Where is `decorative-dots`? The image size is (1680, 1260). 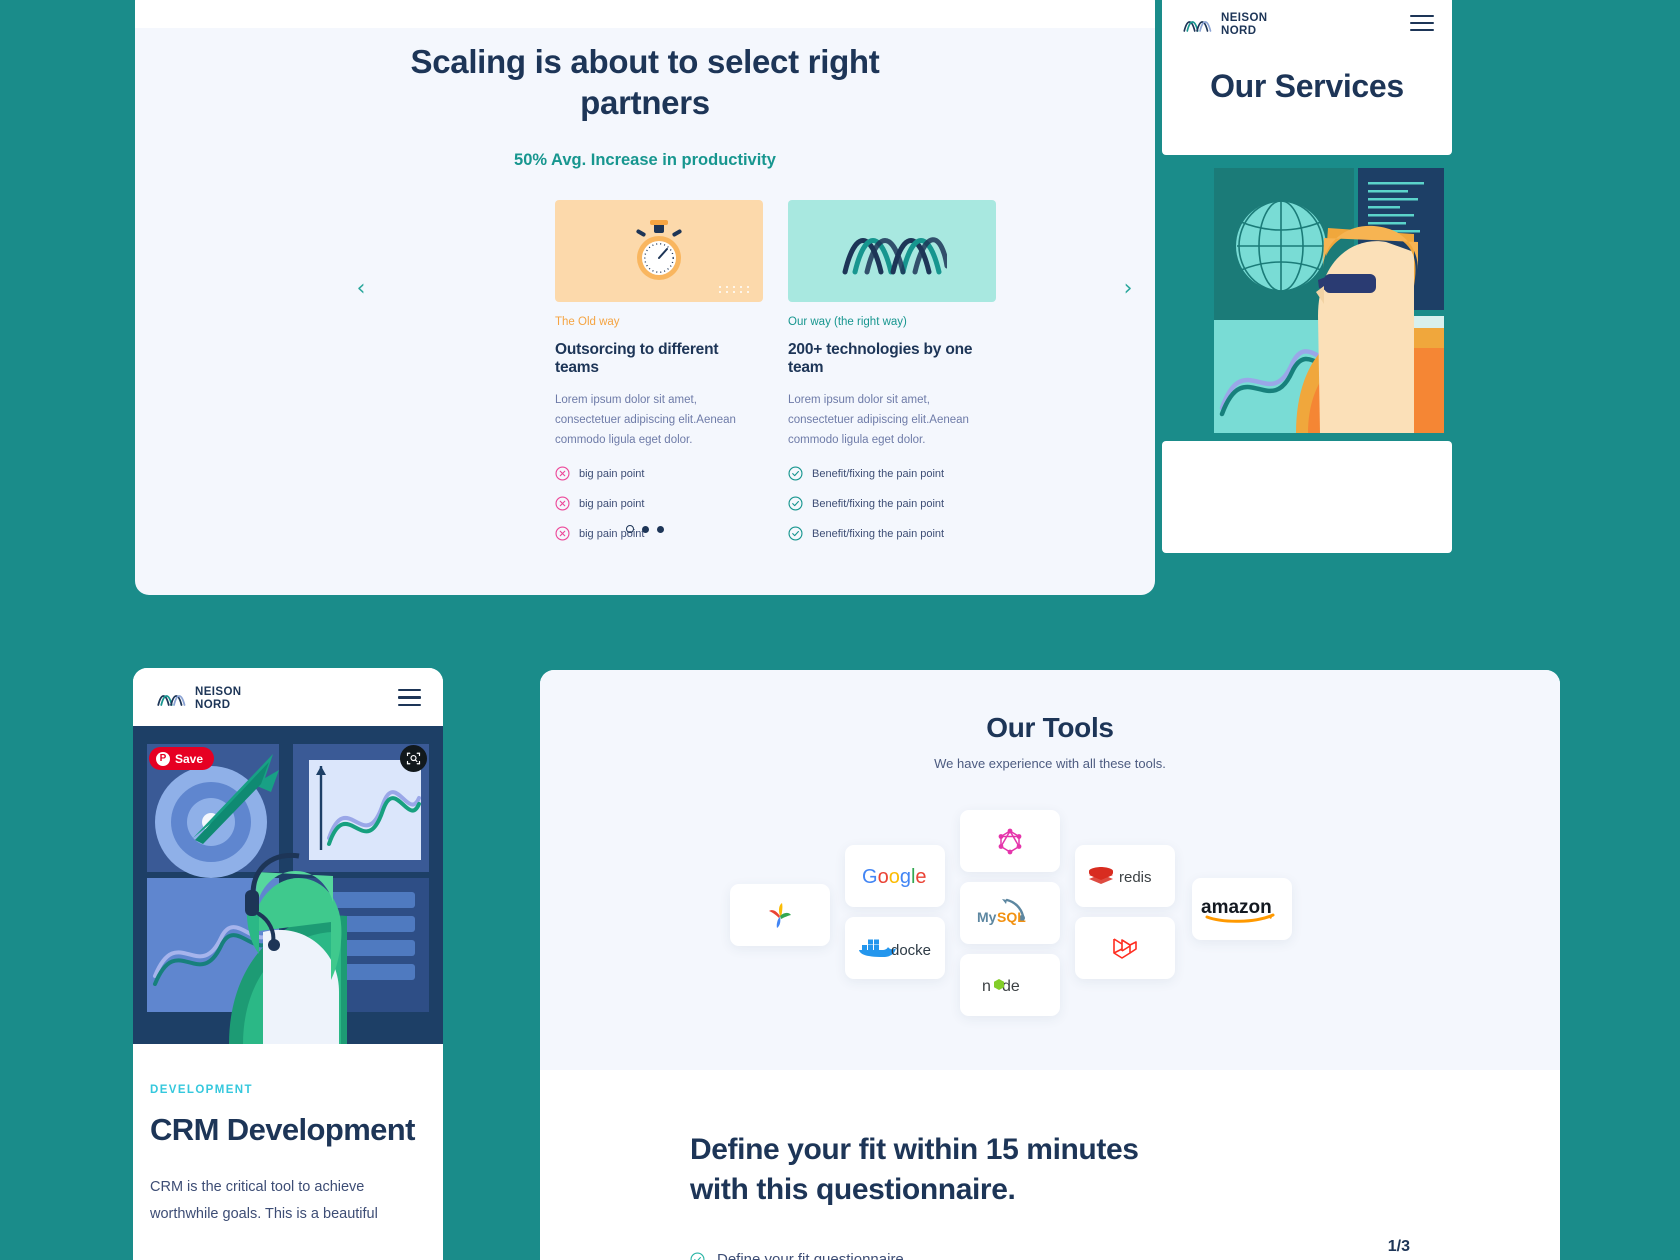
decorative-dots is located at coordinates (735, 289).